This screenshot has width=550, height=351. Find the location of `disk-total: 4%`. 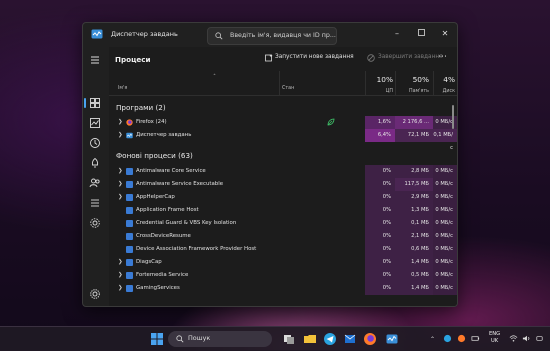

disk-total: 4% is located at coordinates (449, 79).